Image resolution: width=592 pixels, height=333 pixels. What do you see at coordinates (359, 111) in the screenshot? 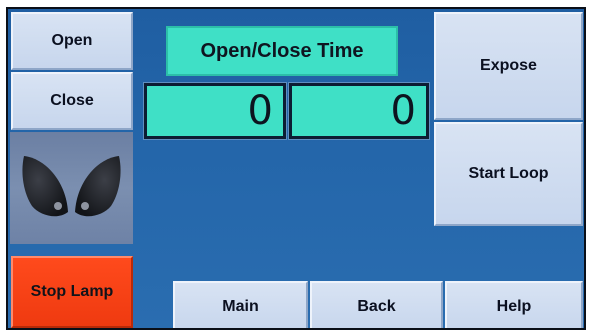
I see `close-time-field: 0` at bounding box center [359, 111].